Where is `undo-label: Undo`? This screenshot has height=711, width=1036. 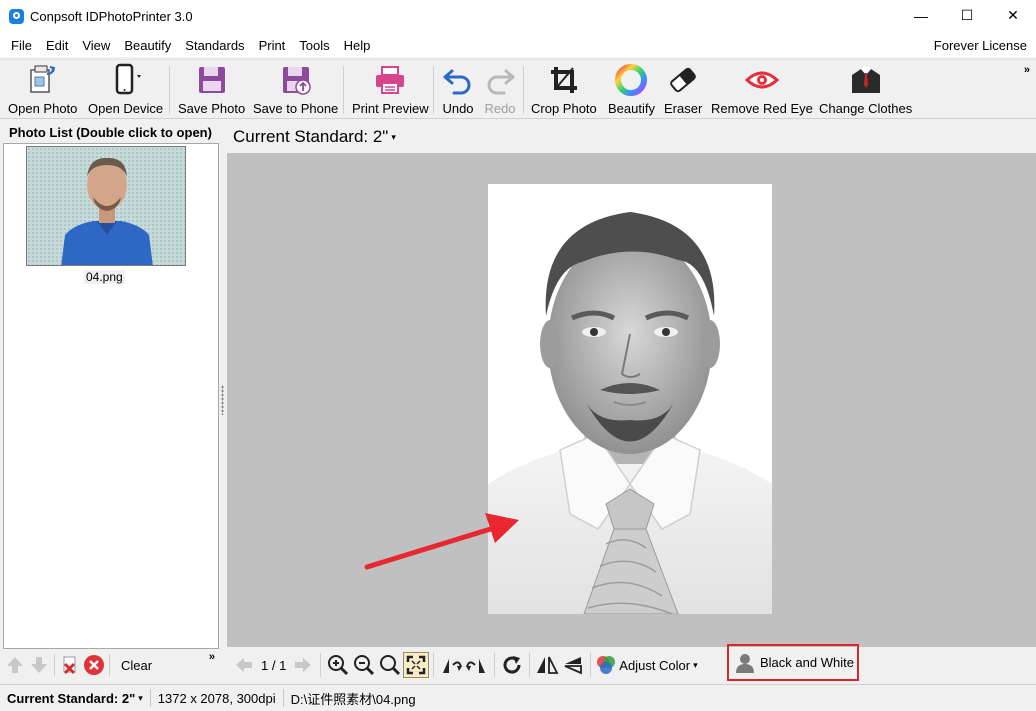 undo-label: Undo is located at coordinates (458, 108).